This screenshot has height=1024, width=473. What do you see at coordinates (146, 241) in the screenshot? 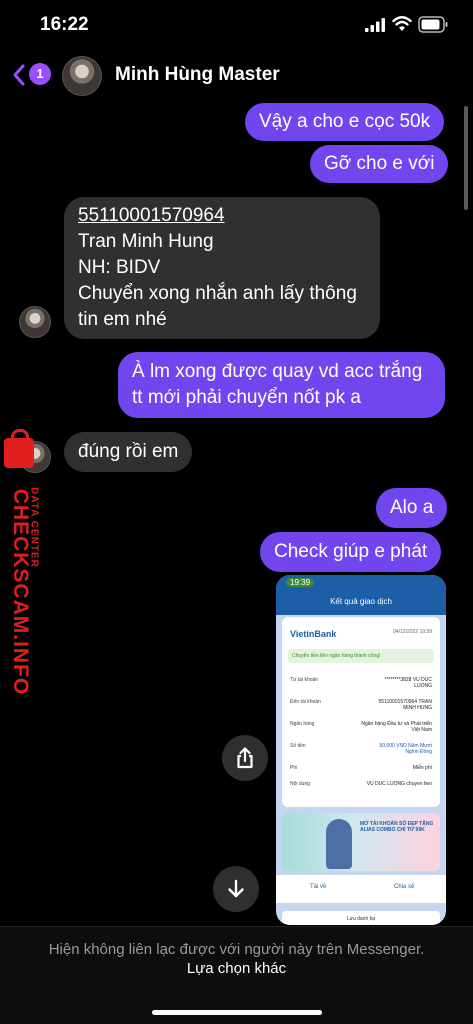
I see `message-text: Tran Minh Hung` at bounding box center [146, 241].